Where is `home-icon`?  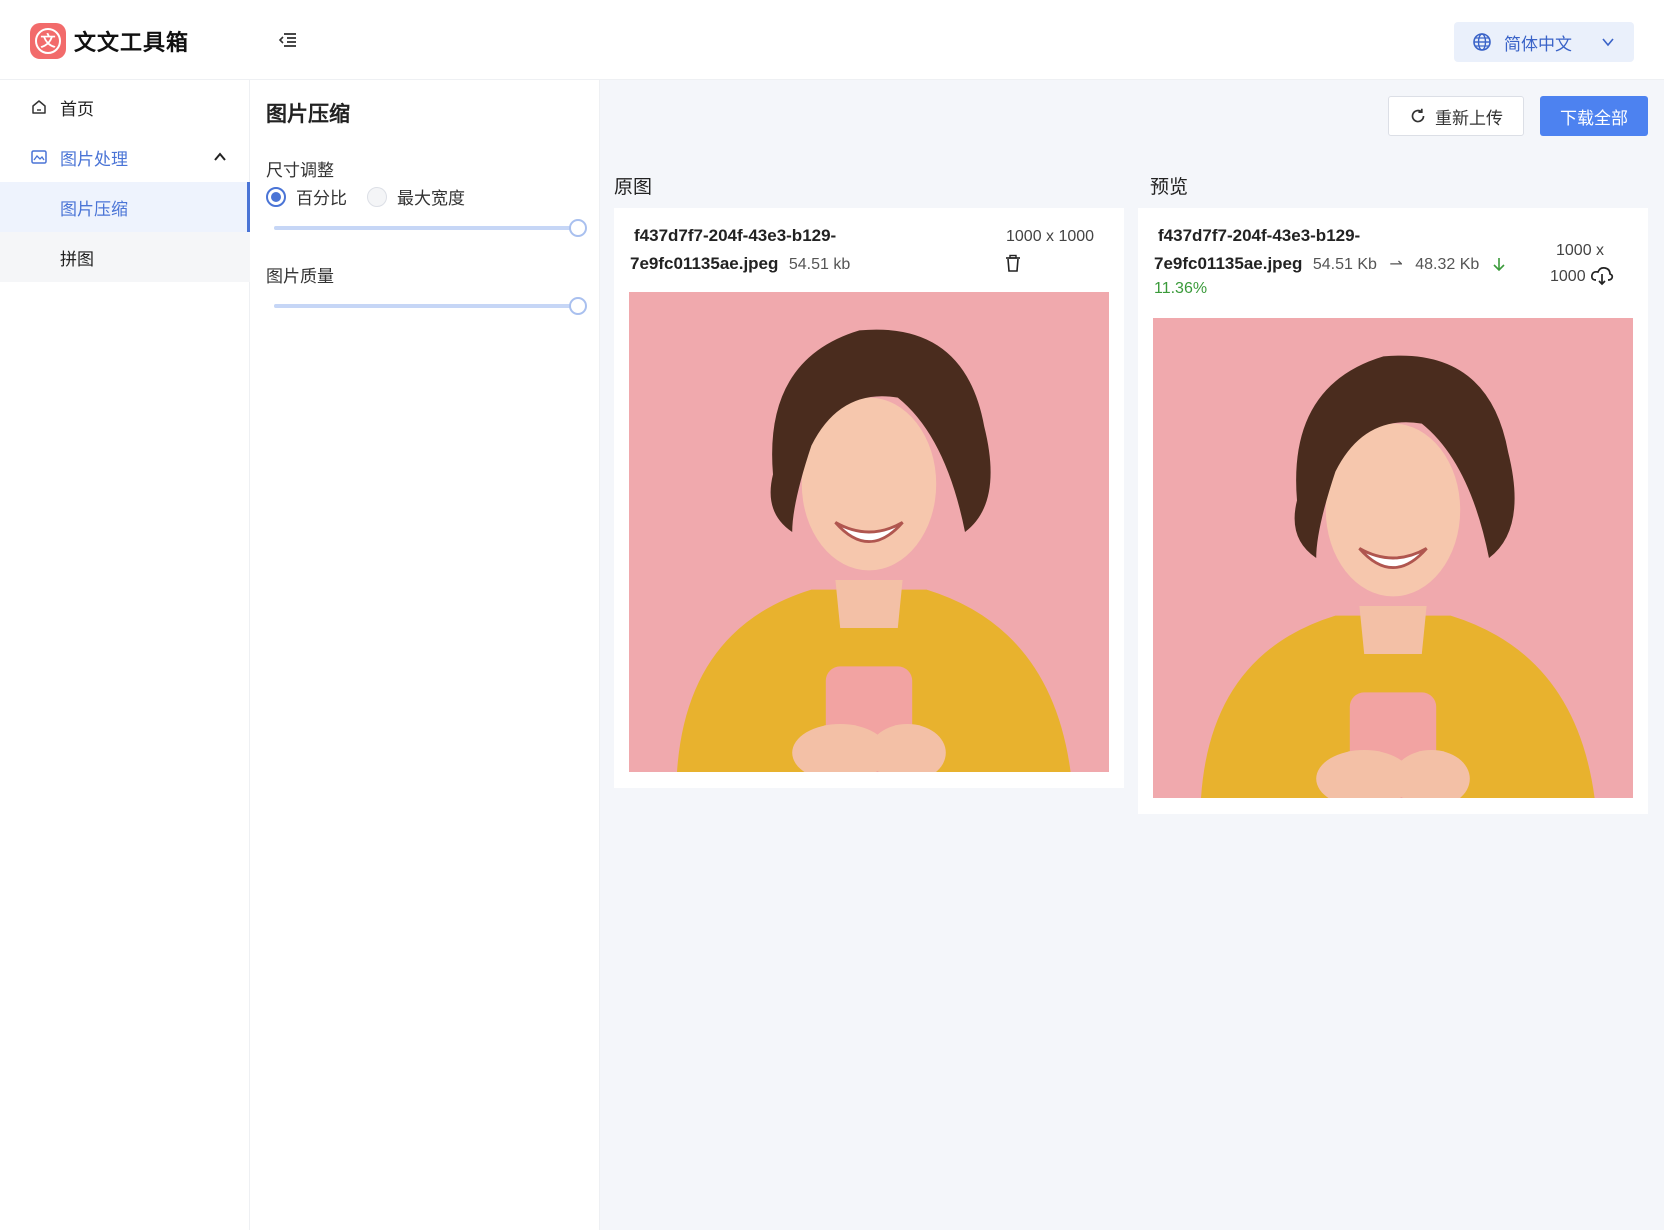
home-icon is located at coordinates (39, 107).